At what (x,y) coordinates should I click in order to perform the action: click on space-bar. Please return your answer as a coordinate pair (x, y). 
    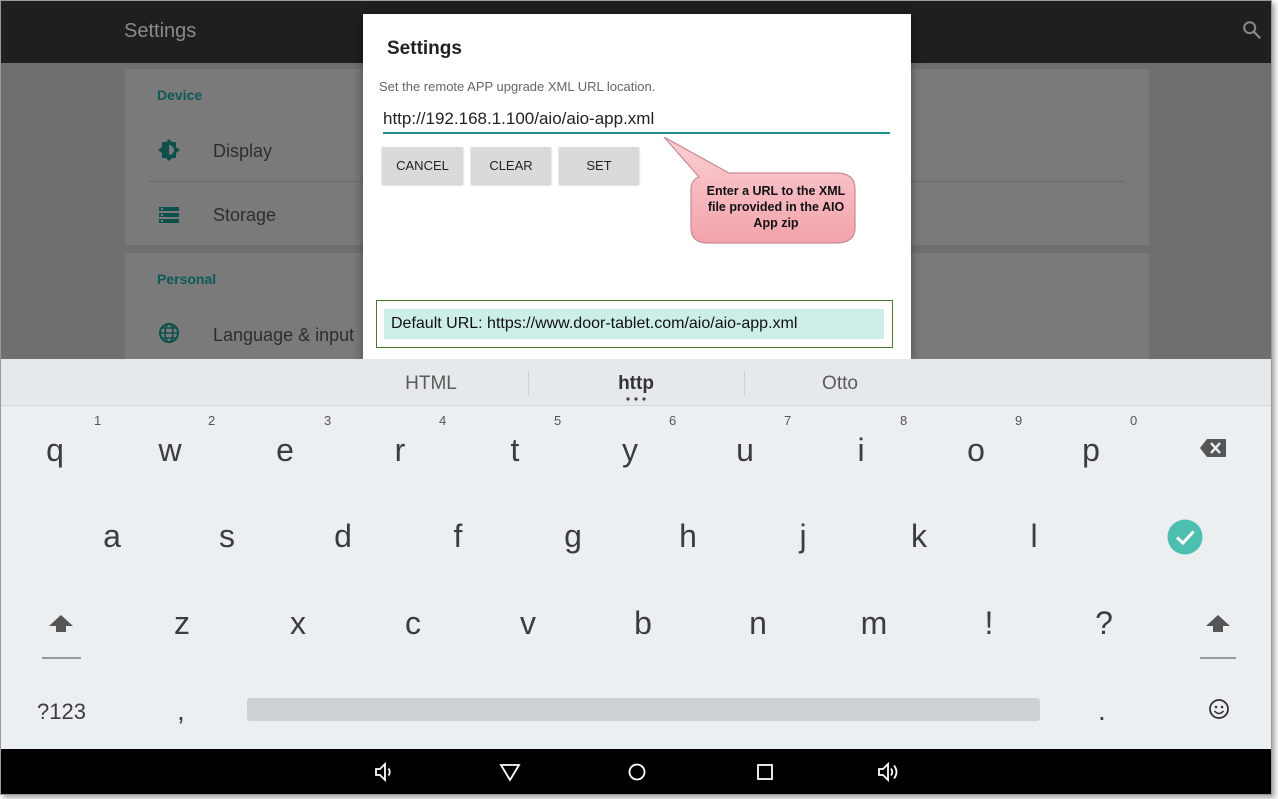
    Looking at the image, I should click on (643, 709).